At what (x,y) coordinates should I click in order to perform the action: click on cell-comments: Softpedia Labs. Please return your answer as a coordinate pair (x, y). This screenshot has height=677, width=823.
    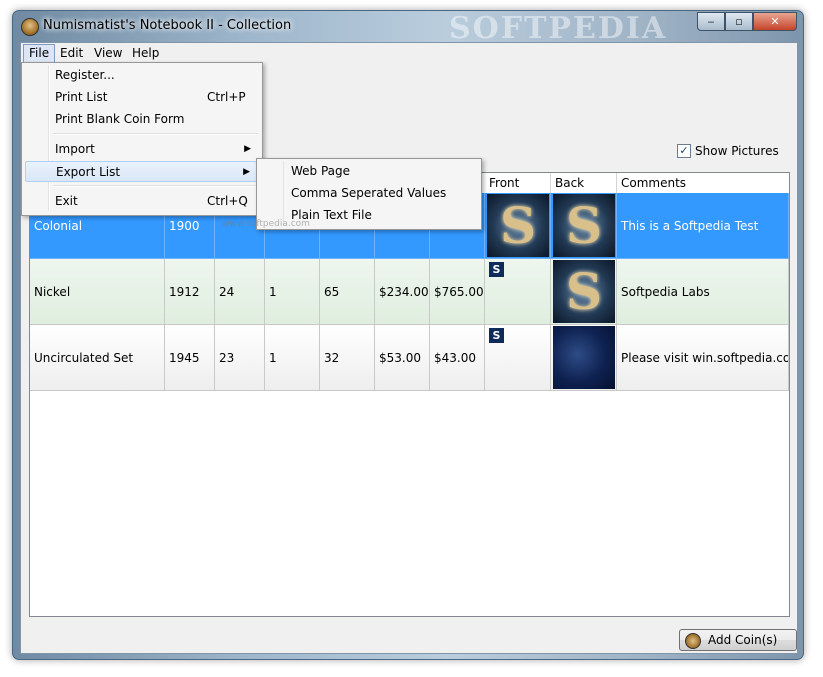
    Looking at the image, I should click on (703, 292).